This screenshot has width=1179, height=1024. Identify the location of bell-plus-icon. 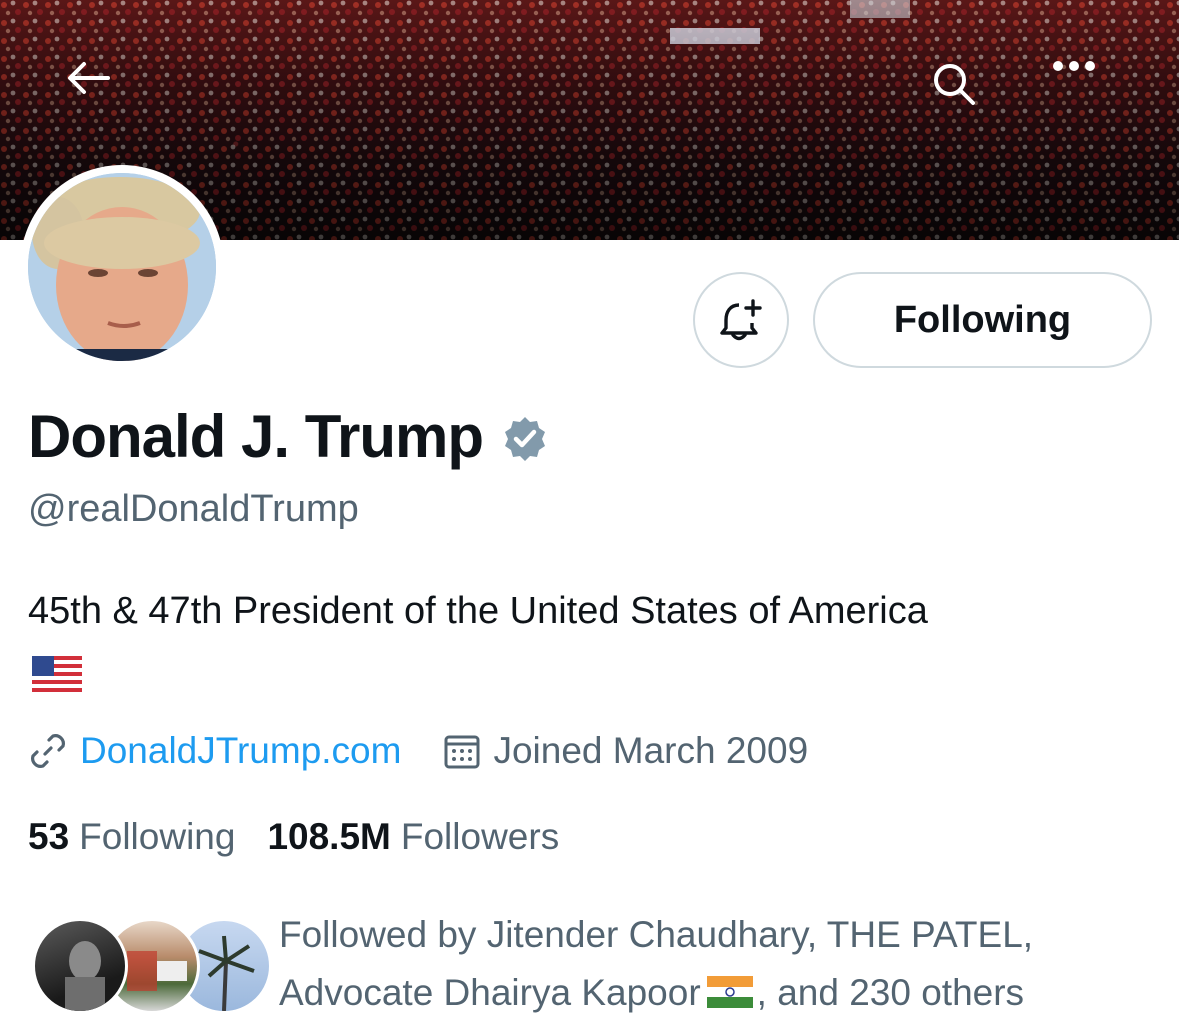
(741, 320).